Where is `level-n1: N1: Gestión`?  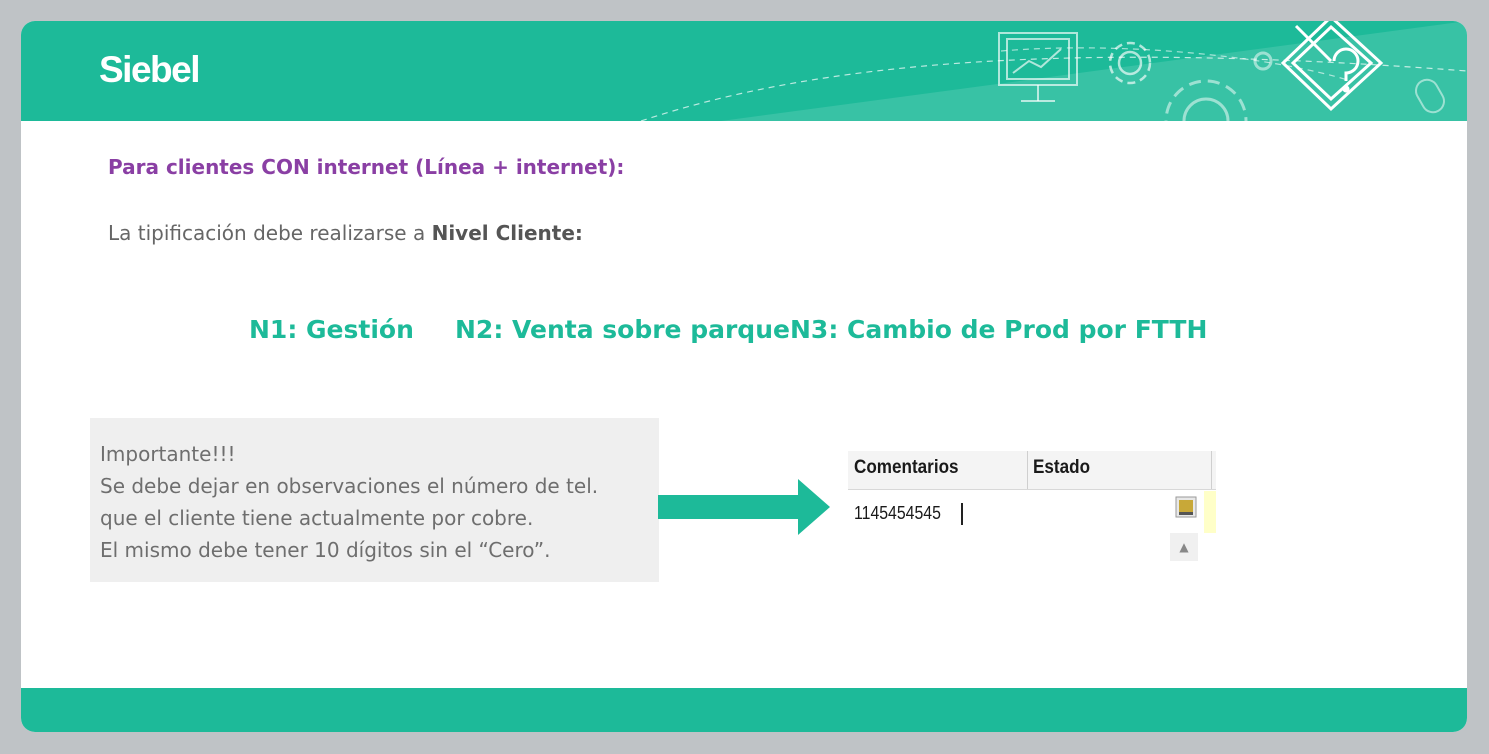
level-n1: N1: Gestión is located at coordinates (331, 329).